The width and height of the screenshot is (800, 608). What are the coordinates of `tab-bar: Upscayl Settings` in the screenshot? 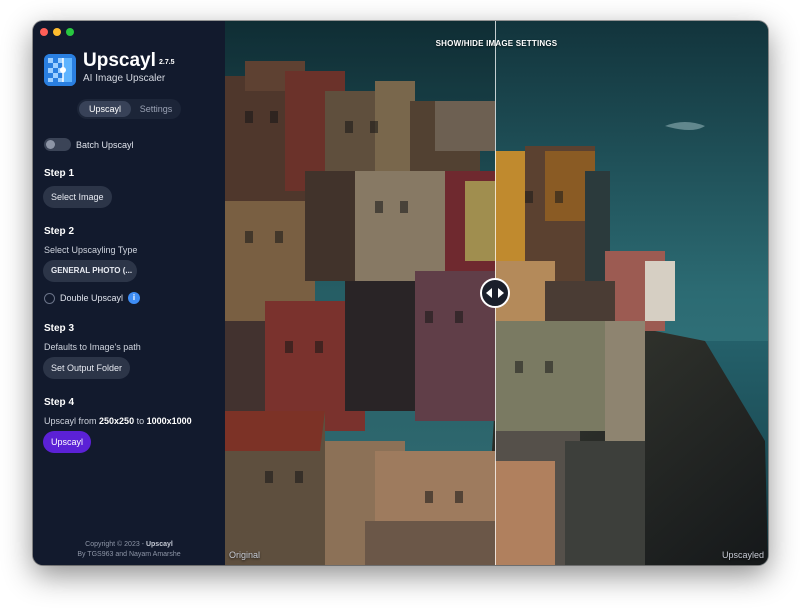 It's located at (129, 109).